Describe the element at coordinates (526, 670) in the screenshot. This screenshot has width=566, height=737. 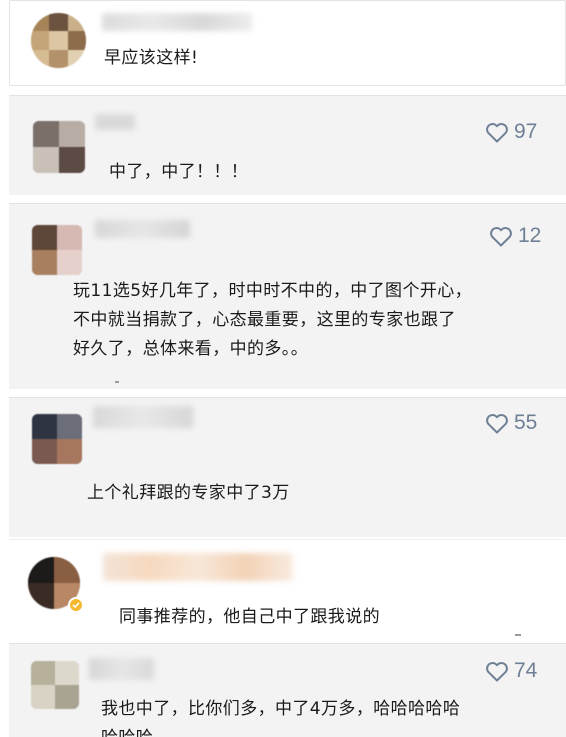
I see `like-count: 74` at that location.